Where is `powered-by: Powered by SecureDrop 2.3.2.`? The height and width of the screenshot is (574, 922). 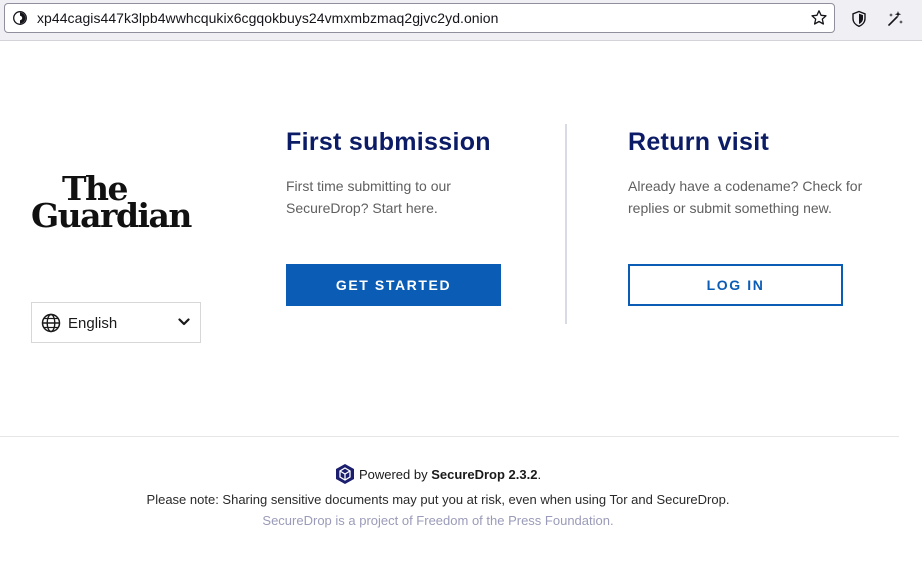 powered-by: Powered by SecureDrop 2.3.2. is located at coordinates (438, 474).